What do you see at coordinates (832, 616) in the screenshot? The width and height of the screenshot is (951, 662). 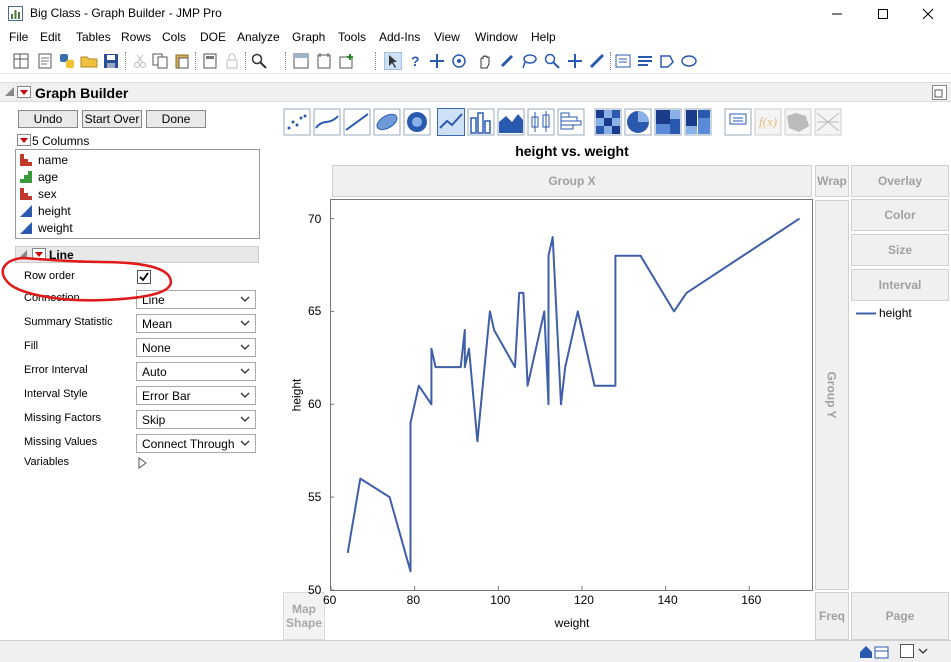 I see `freq-zone: Freq` at bounding box center [832, 616].